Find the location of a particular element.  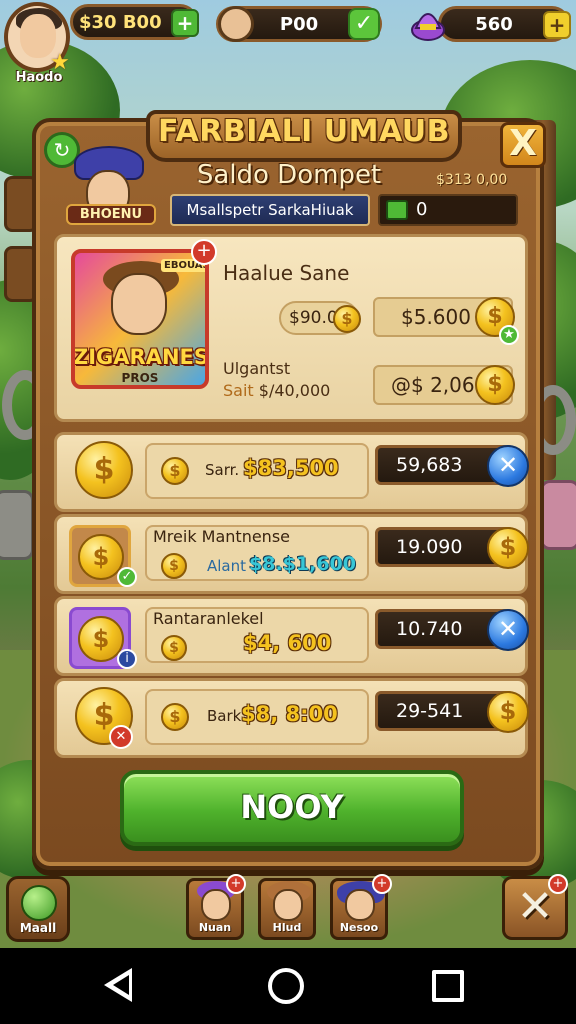

wizard-hat-icon is located at coordinates (428, 27).